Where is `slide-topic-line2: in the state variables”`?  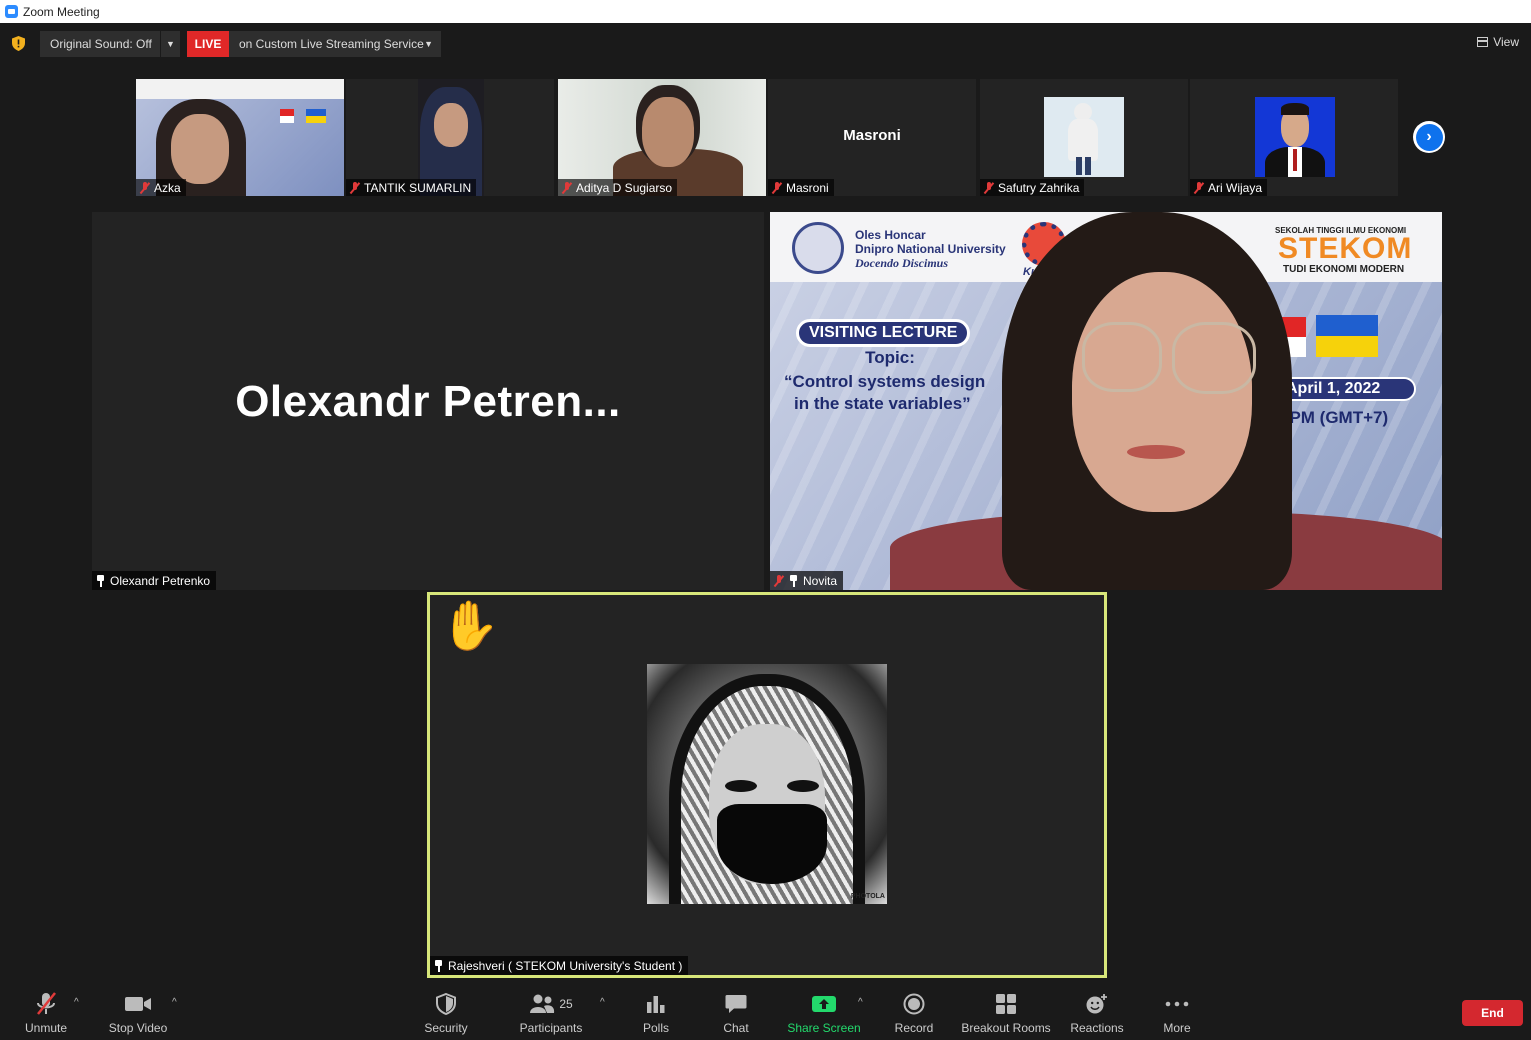 slide-topic-line2: in the state variables” is located at coordinates (882, 403).